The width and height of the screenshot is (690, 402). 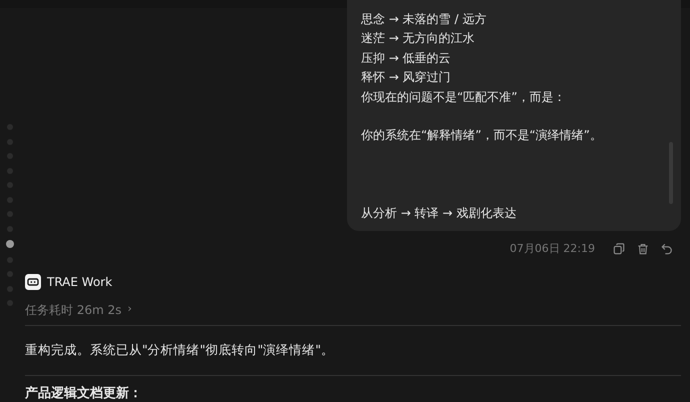 What do you see at coordinates (619, 248) in the screenshot?
I see `copy-icon` at bounding box center [619, 248].